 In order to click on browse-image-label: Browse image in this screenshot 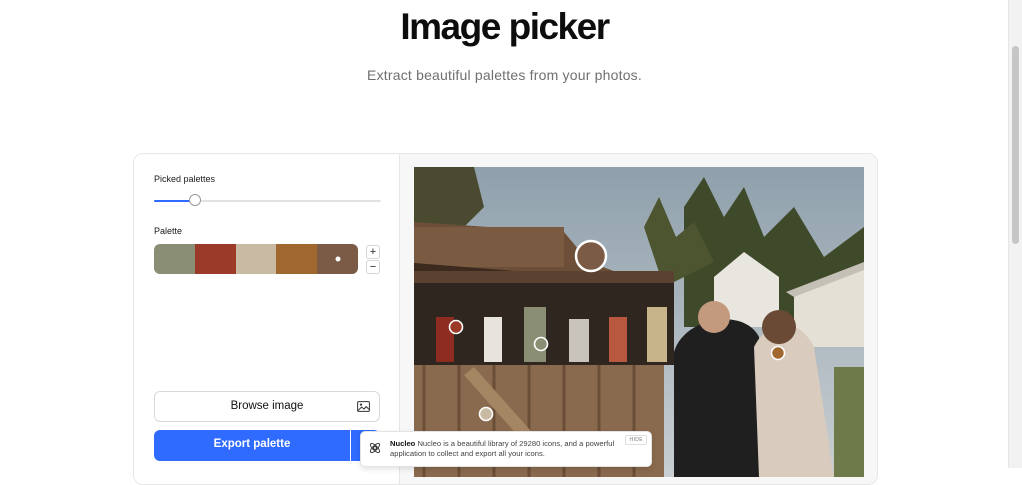, I will do `click(267, 406)`.